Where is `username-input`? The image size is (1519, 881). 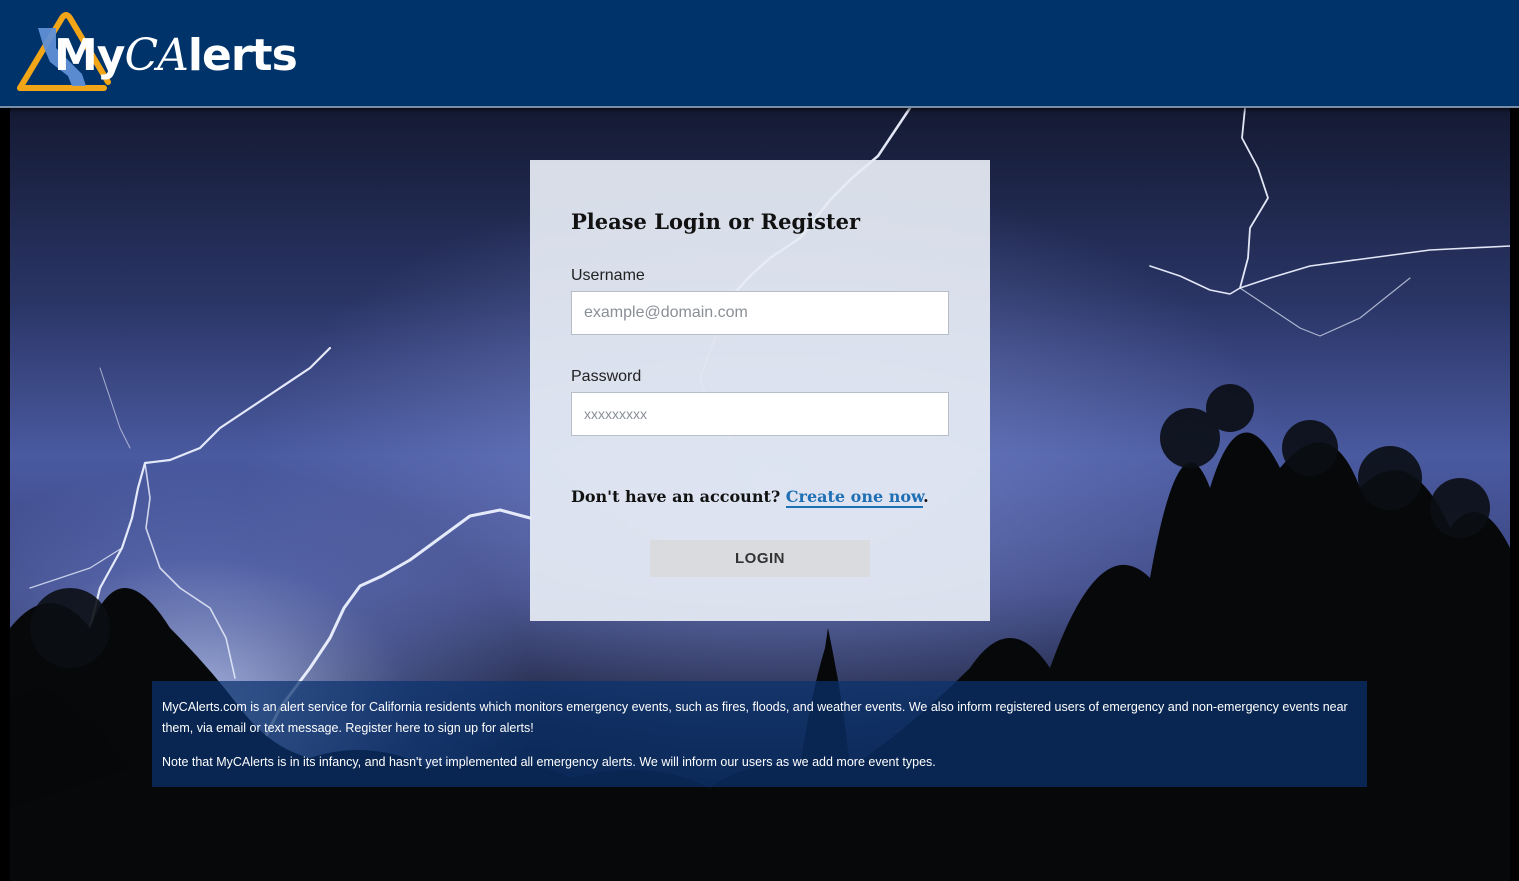
username-input is located at coordinates (760, 313).